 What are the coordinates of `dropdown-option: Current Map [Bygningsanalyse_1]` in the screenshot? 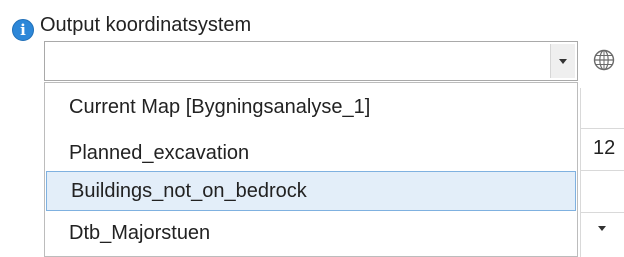 It's located at (311, 107).